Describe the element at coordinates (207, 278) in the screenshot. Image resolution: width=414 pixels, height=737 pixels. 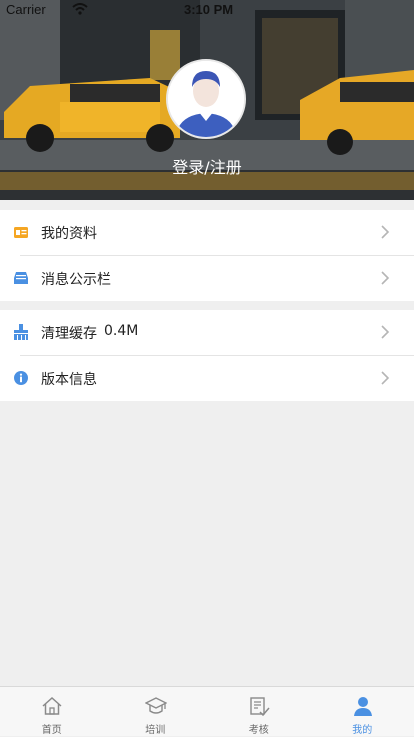
I see `menu-item-notice-board: 消息公示栏` at that location.